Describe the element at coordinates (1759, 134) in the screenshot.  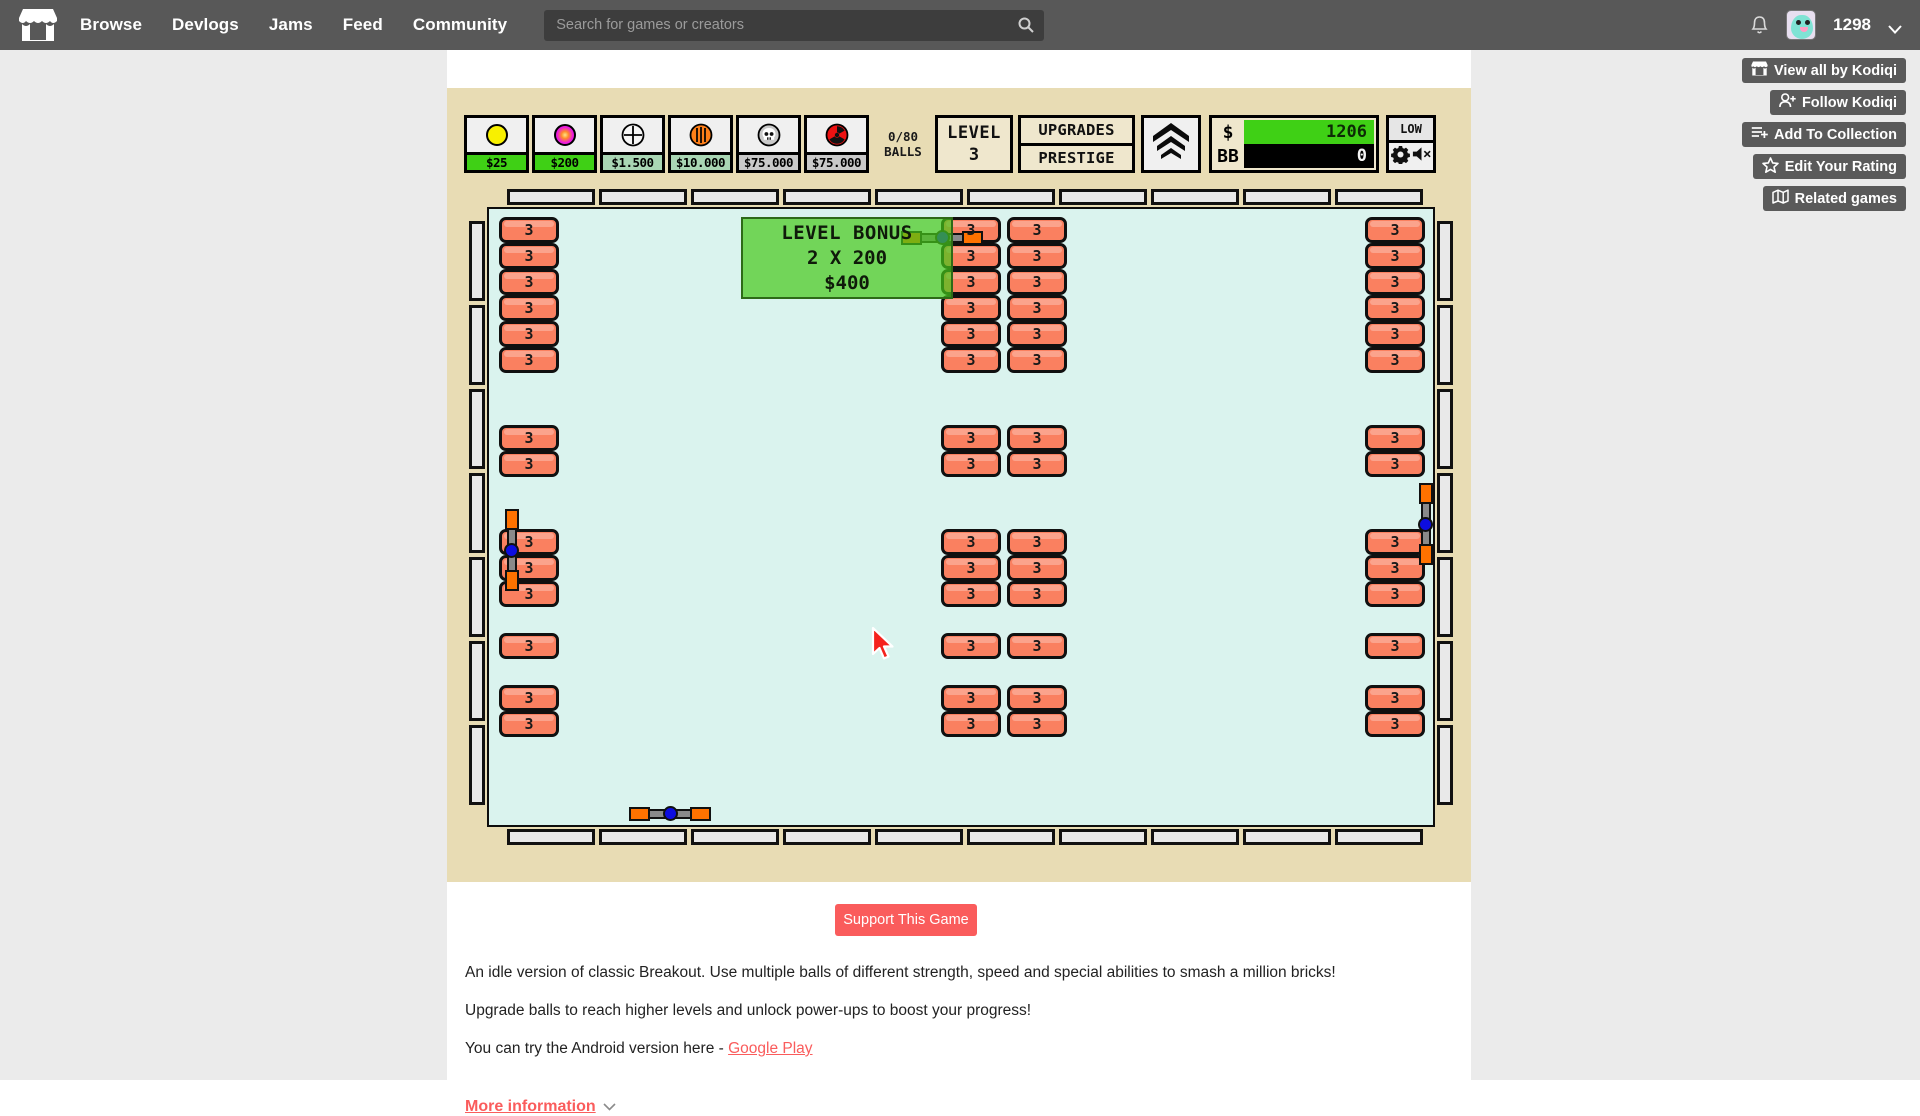
I see `add-to-collection-icon` at that location.